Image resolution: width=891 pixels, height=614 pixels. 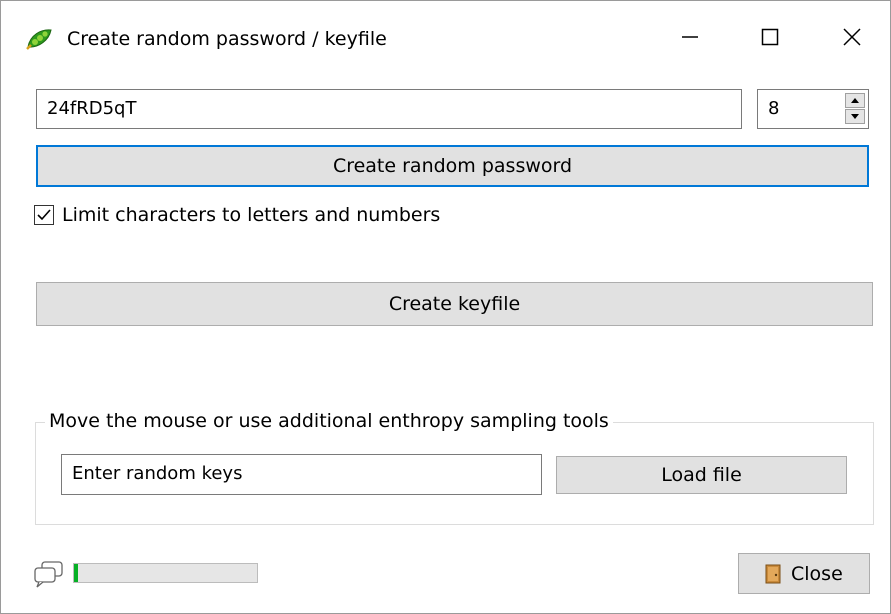 What do you see at coordinates (774, 108) in the screenshot?
I see `length-value: 8` at bounding box center [774, 108].